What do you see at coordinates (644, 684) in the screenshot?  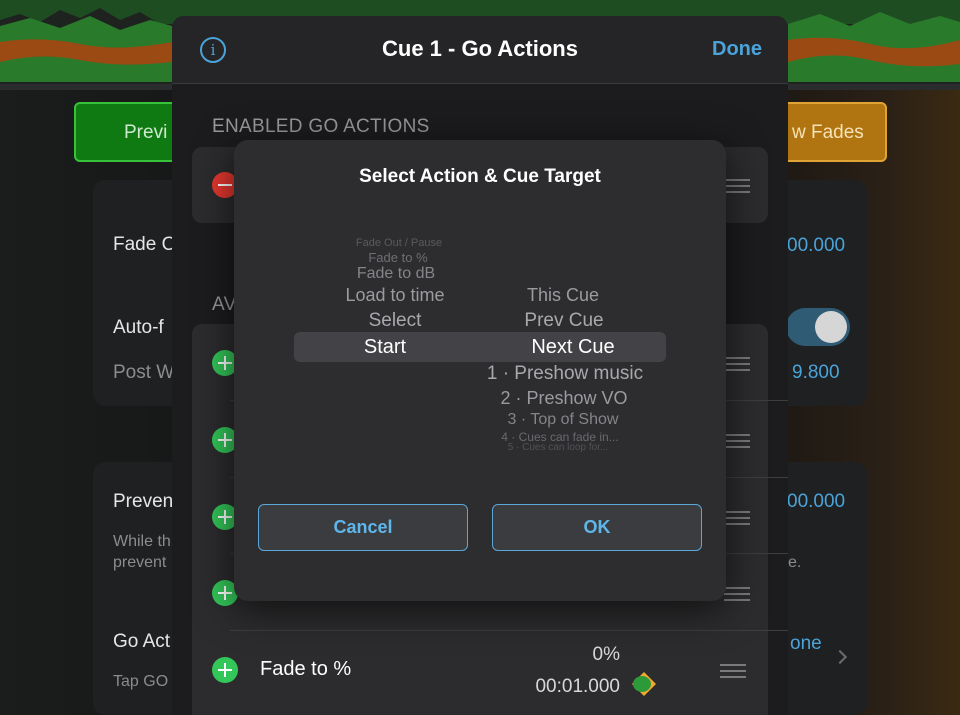 I see `fade-diamond-icon` at bounding box center [644, 684].